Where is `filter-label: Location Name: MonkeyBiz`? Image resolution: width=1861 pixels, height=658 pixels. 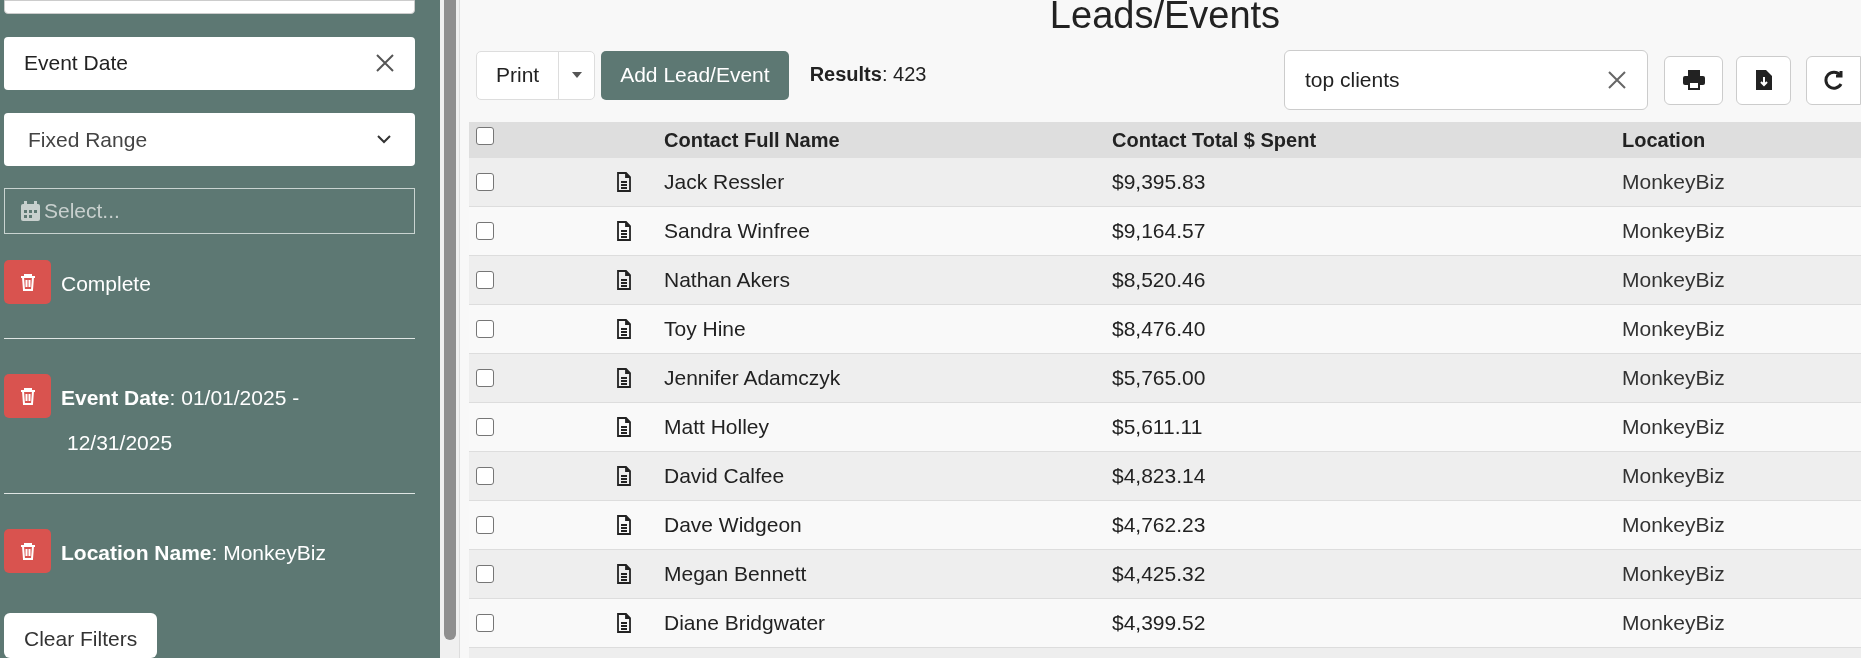
filter-label: Location Name: MonkeyBiz is located at coordinates (193, 552).